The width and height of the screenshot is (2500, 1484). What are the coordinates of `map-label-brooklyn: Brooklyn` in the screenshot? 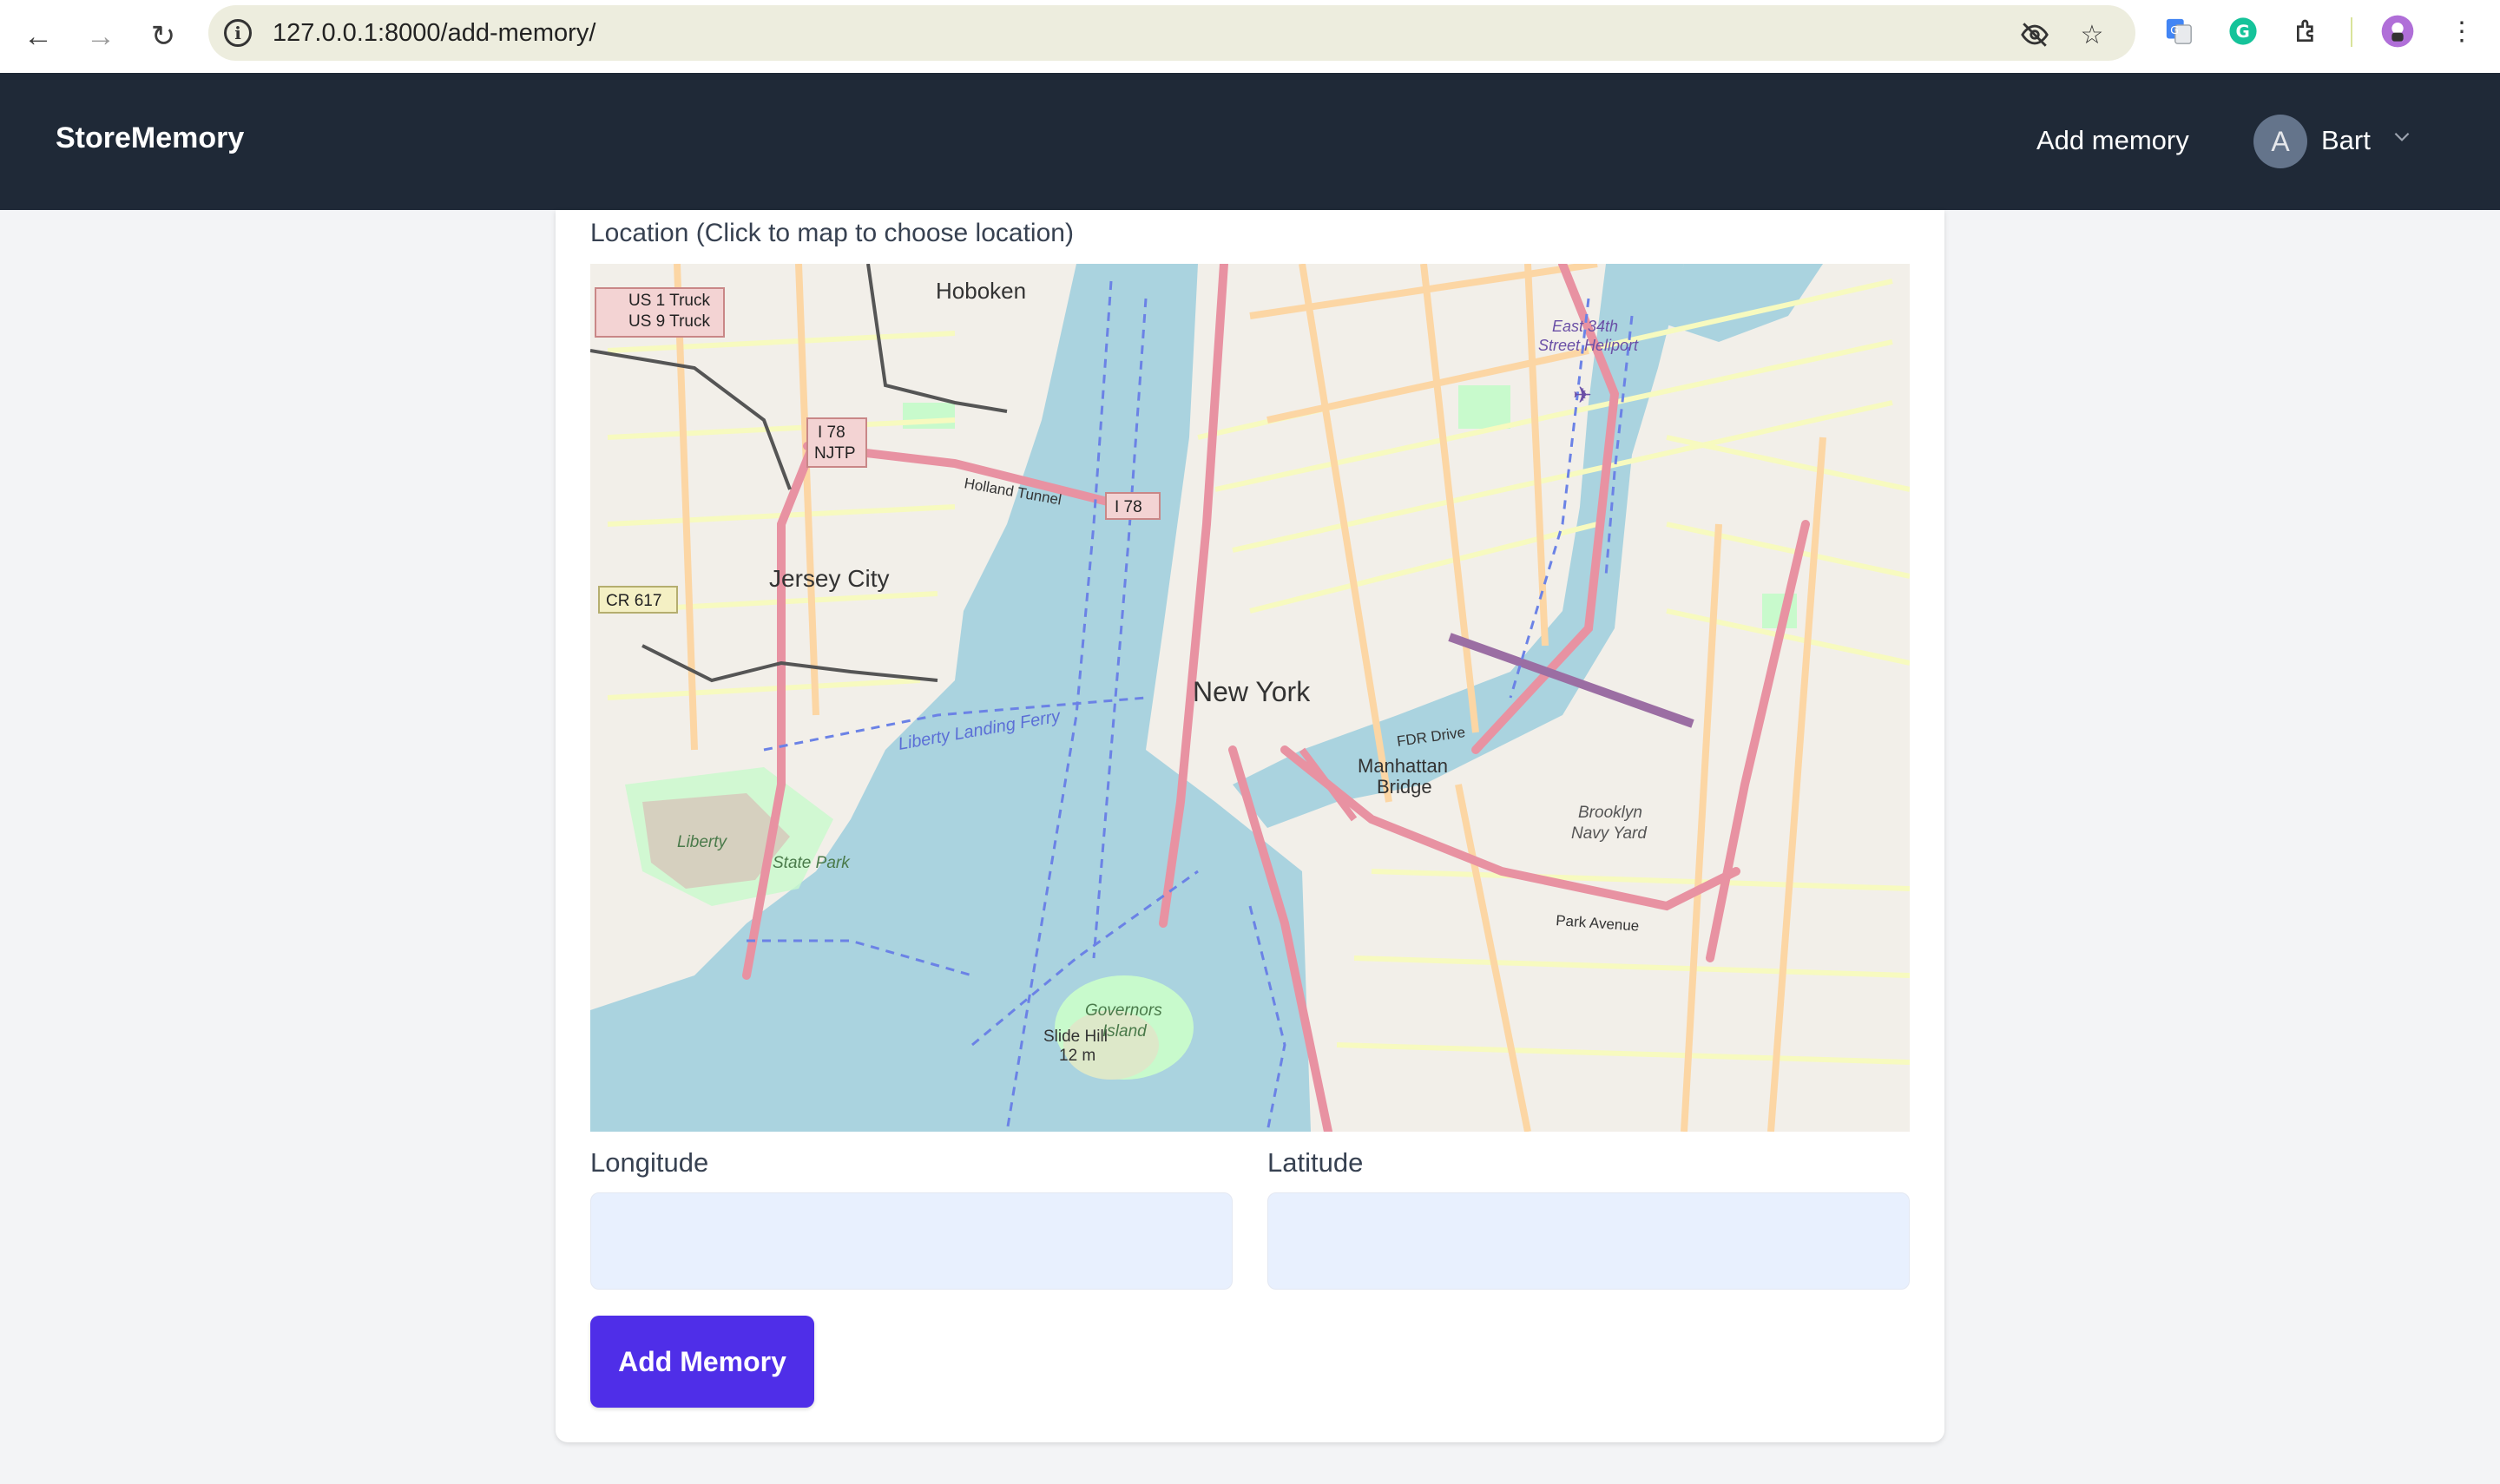 It's located at (1610, 813).